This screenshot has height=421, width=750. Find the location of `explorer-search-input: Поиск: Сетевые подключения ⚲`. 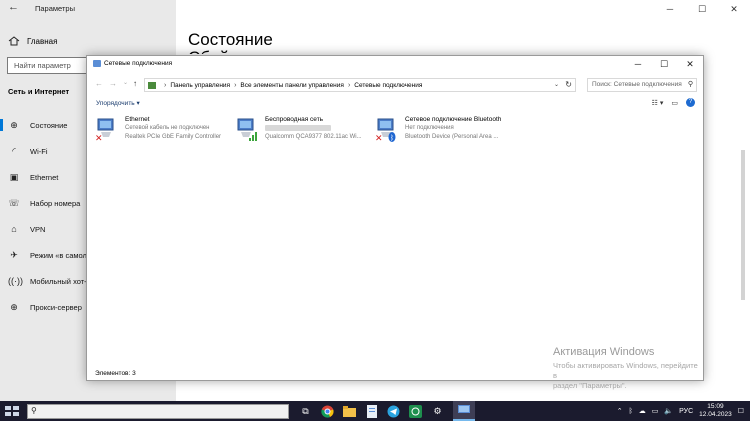

explorer-search-input: Поиск: Сетевые подключения ⚲ is located at coordinates (642, 85).